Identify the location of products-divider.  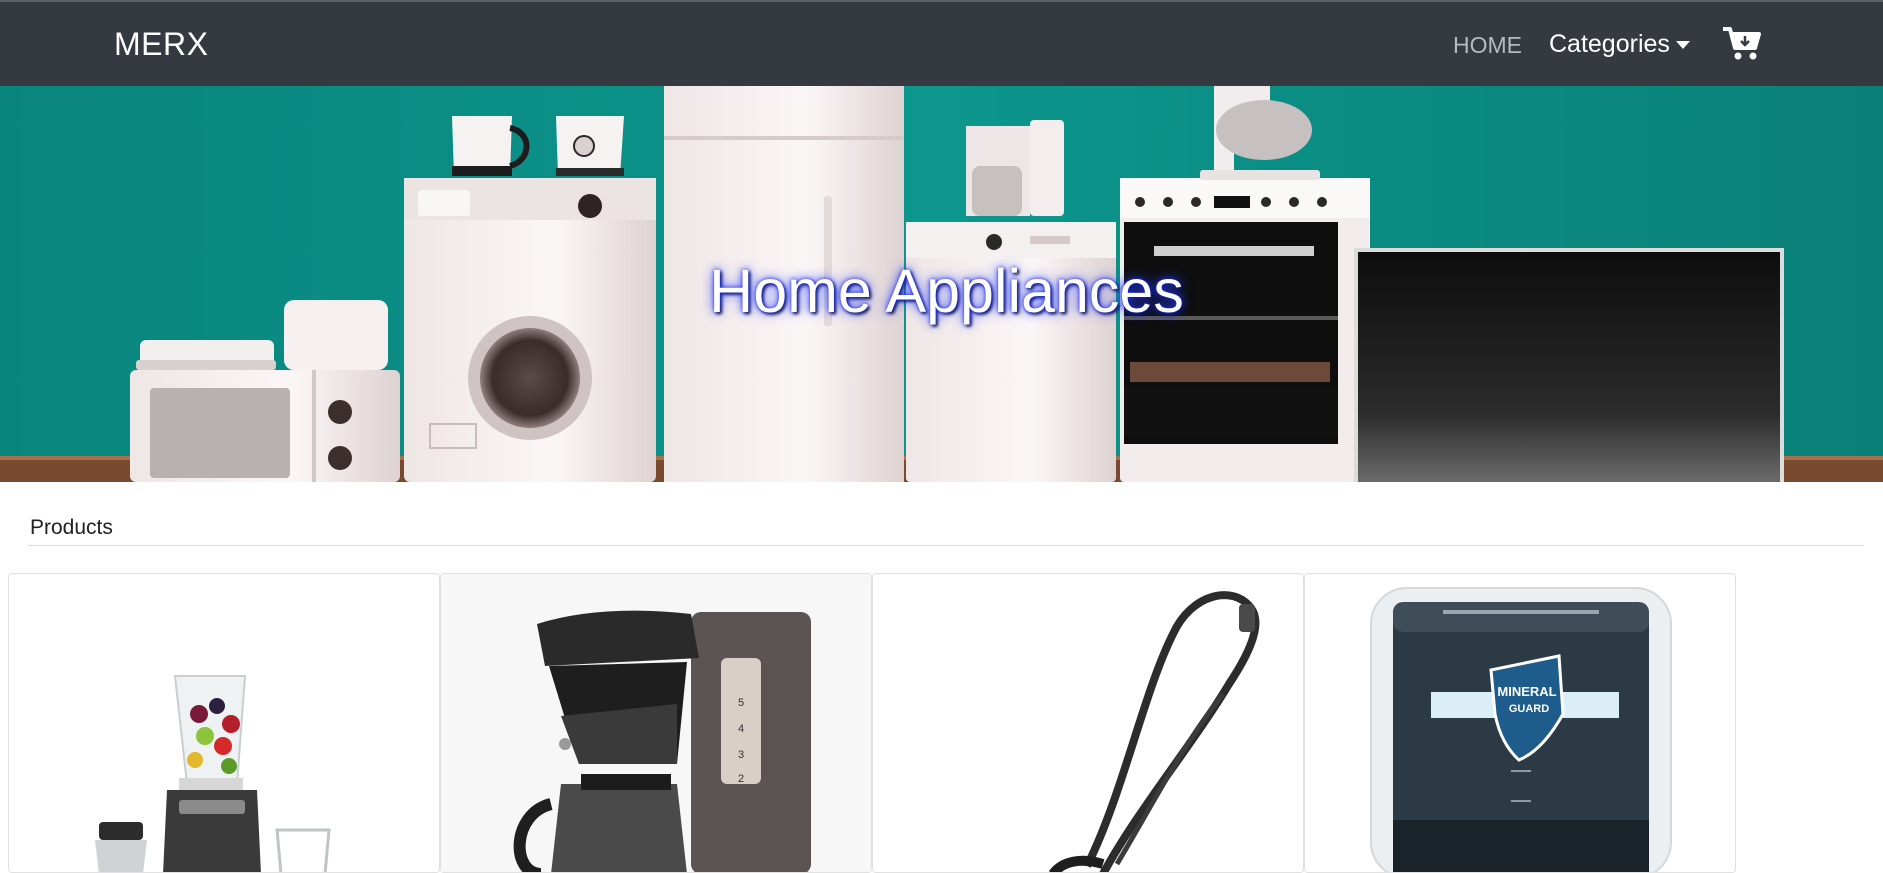
(946, 545).